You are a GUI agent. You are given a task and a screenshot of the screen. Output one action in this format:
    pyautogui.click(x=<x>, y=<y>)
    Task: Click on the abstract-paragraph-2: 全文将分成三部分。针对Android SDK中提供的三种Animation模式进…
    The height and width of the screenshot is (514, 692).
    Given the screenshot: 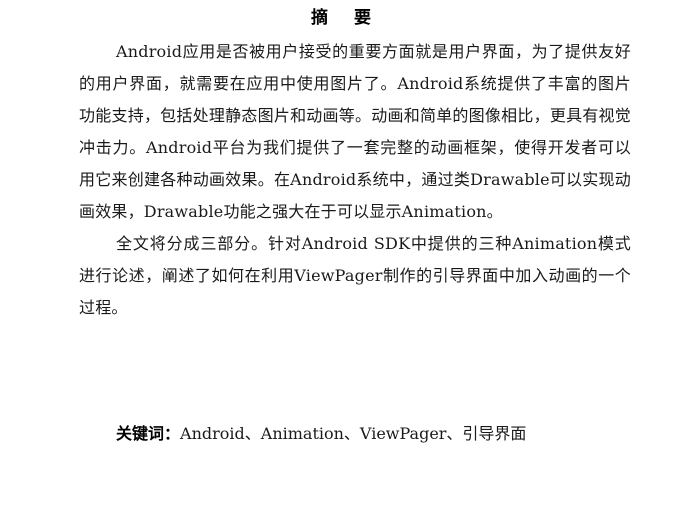 What is the action you would take?
    pyautogui.click(x=355, y=275)
    